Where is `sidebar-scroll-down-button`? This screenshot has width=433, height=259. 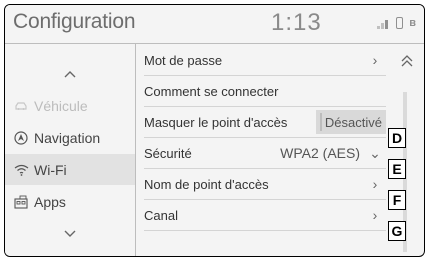 sidebar-scroll-down-button is located at coordinates (70, 233).